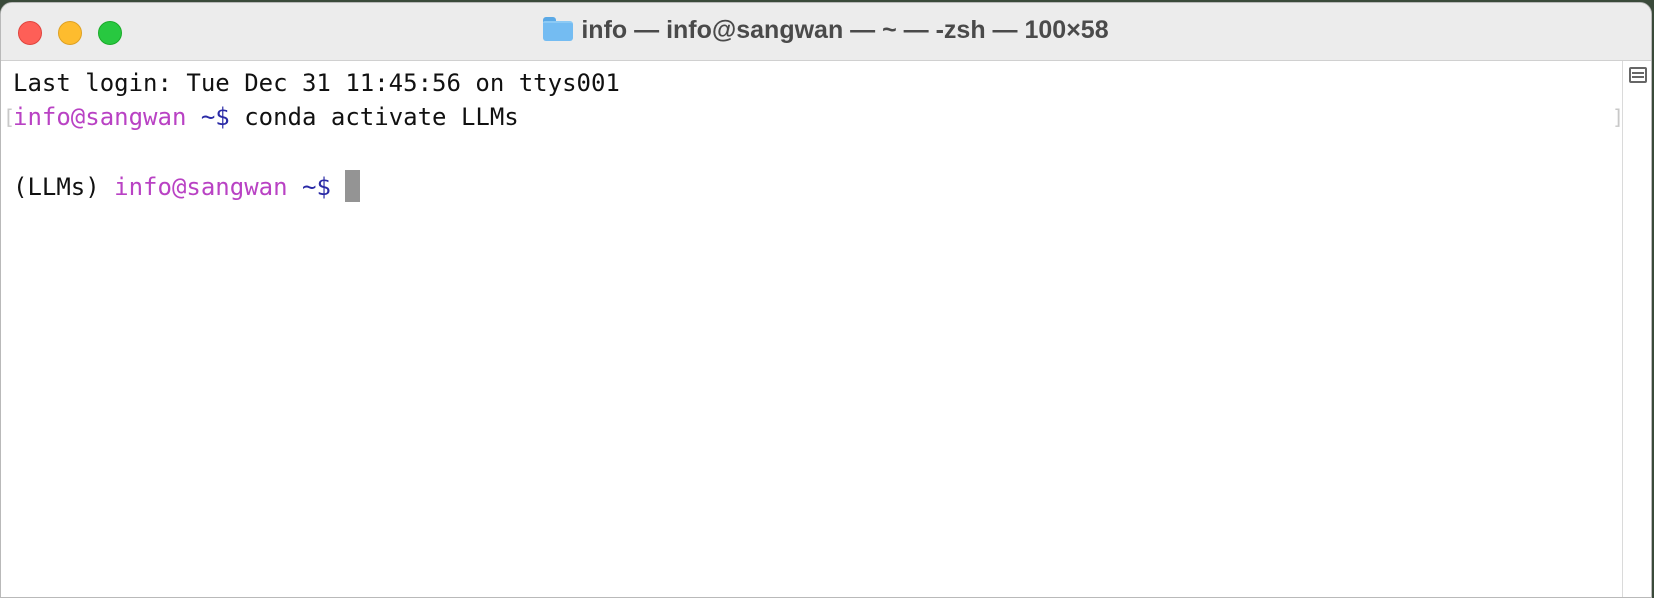 This screenshot has height=598, width=1654. Describe the element at coordinates (353, 186) in the screenshot. I see `text-cursor` at that location.